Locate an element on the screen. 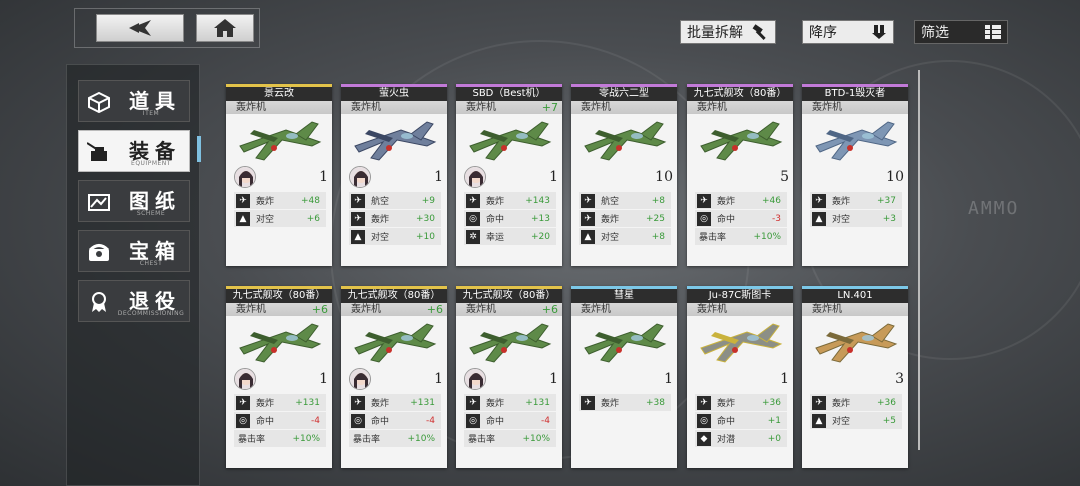 This screenshot has height=486, width=1080. stat-value: +37 is located at coordinates (886, 200).